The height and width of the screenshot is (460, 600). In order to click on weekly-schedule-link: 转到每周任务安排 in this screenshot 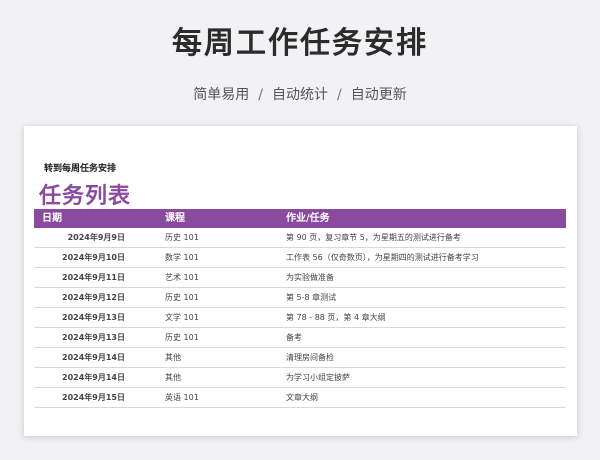, I will do `click(80, 167)`.